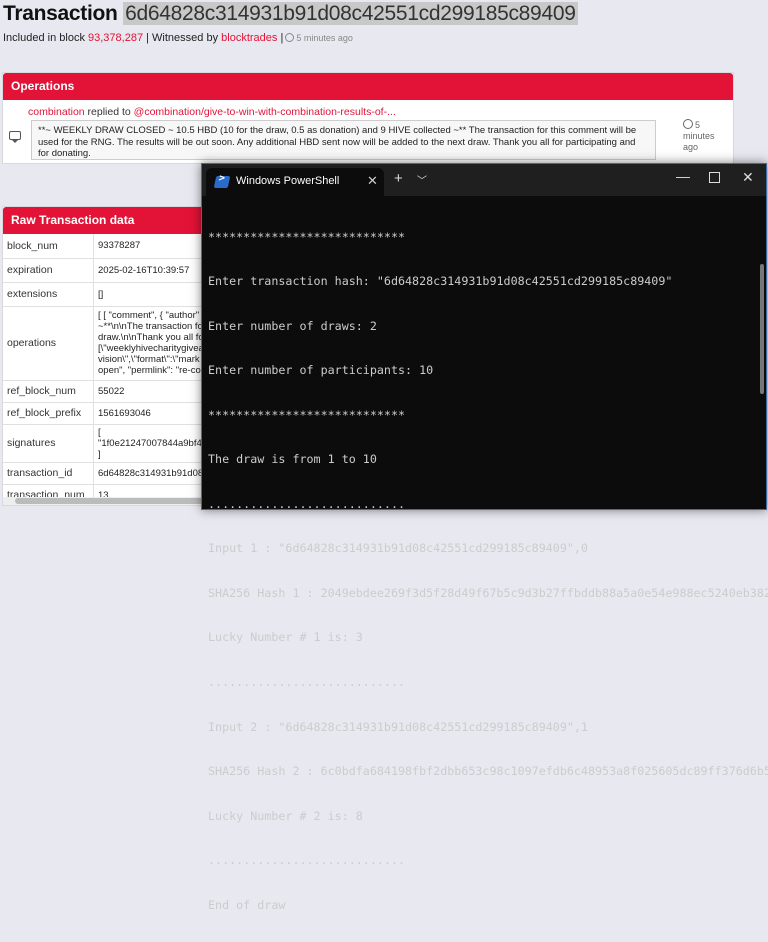 The image size is (768, 942). What do you see at coordinates (762, 329) in the screenshot?
I see `terminal-scrollbar` at bounding box center [762, 329].